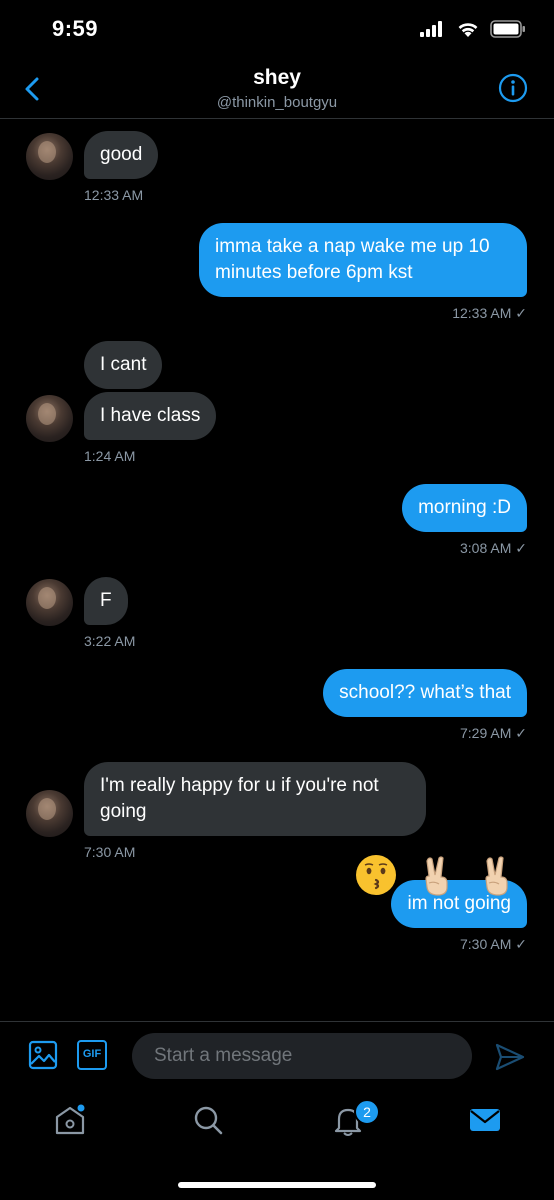 This screenshot has width=554, height=1200. What do you see at coordinates (123, 365) in the screenshot?
I see `incoming-message: I cant` at bounding box center [123, 365].